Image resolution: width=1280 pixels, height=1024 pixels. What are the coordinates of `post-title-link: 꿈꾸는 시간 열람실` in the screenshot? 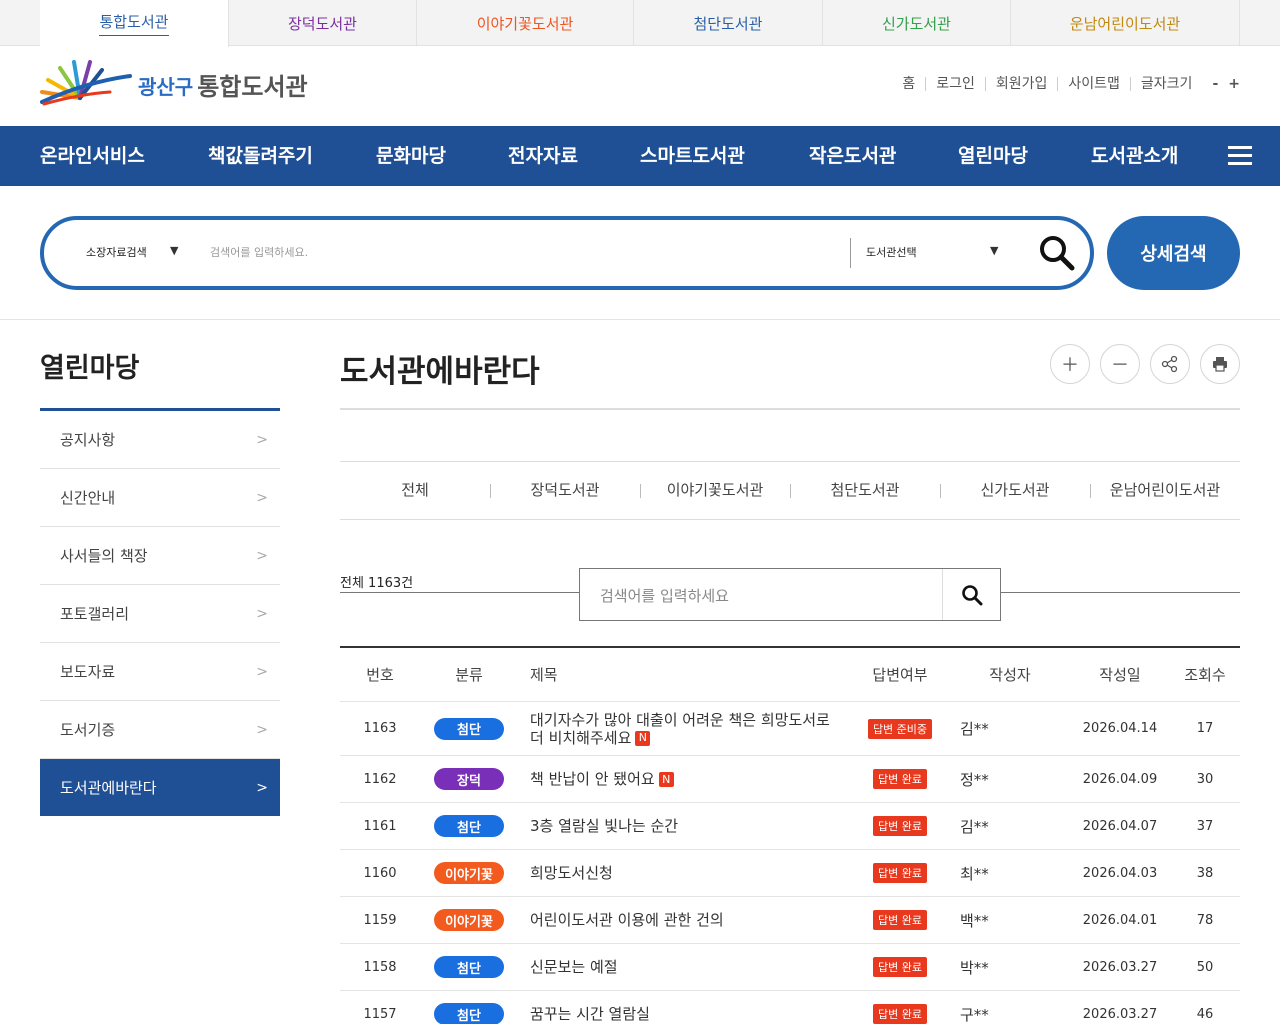 It's located at (590, 1014).